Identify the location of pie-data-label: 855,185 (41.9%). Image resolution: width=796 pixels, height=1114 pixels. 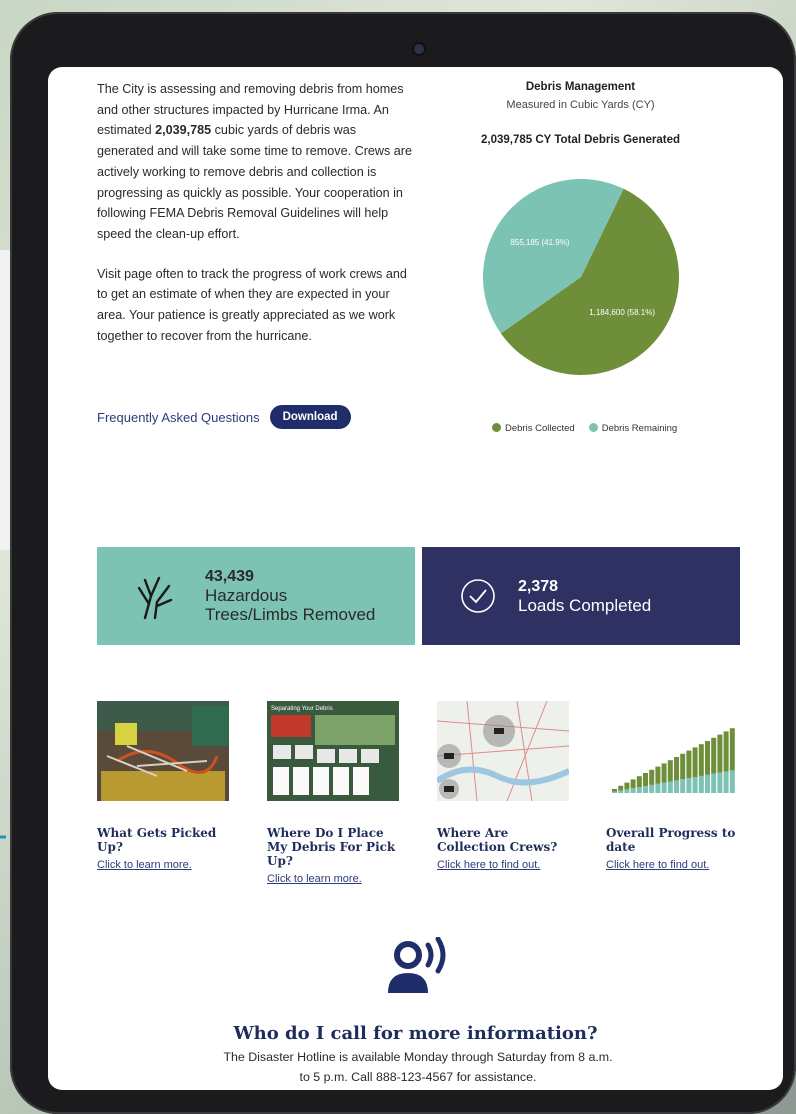
(539, 242).